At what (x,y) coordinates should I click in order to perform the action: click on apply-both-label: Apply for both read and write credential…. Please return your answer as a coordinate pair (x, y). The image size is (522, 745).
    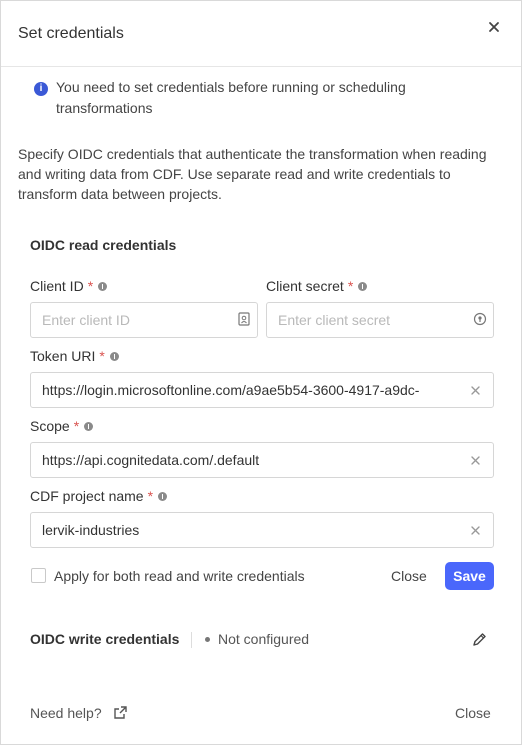
    Looking at the image, I should click on (179, 576).